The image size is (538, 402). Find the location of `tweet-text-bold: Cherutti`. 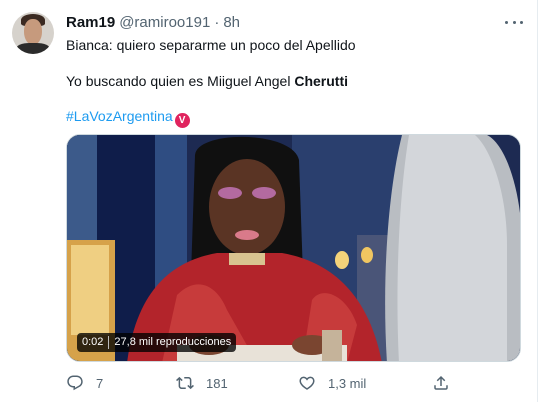

tweet-text-bold: Cherutti is located at coordinates (321, 81).